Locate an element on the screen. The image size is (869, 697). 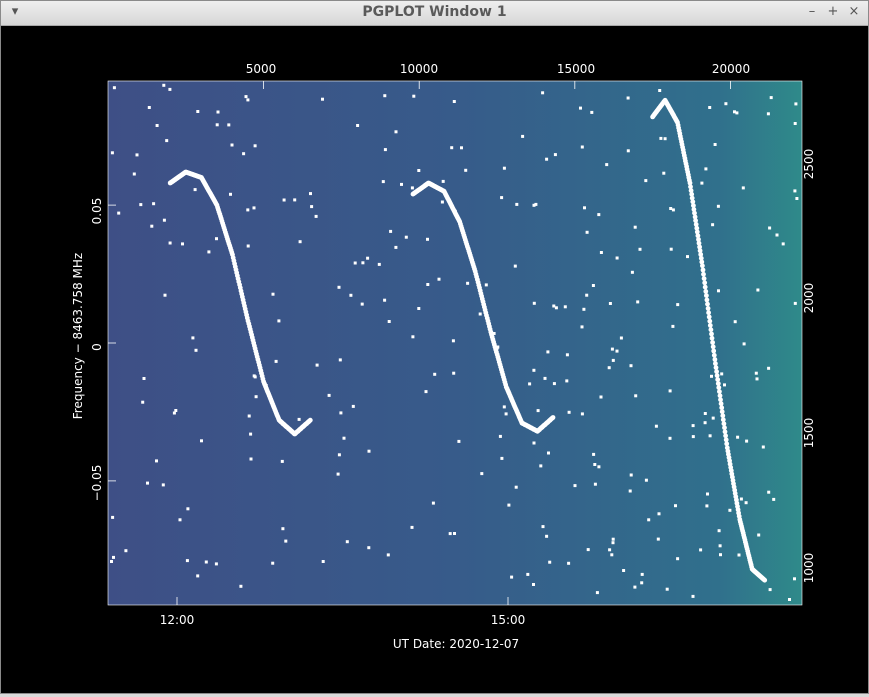
close-button: × is located at coordinates (854, 12).